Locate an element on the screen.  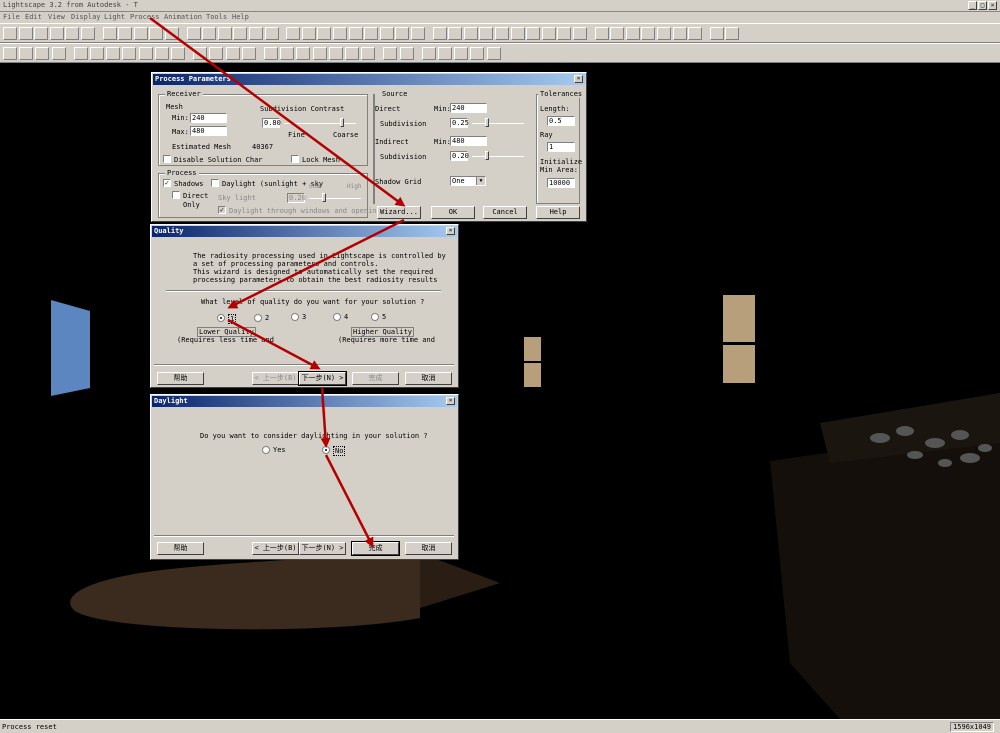
solid-icon is located at coordinates (601, 33).